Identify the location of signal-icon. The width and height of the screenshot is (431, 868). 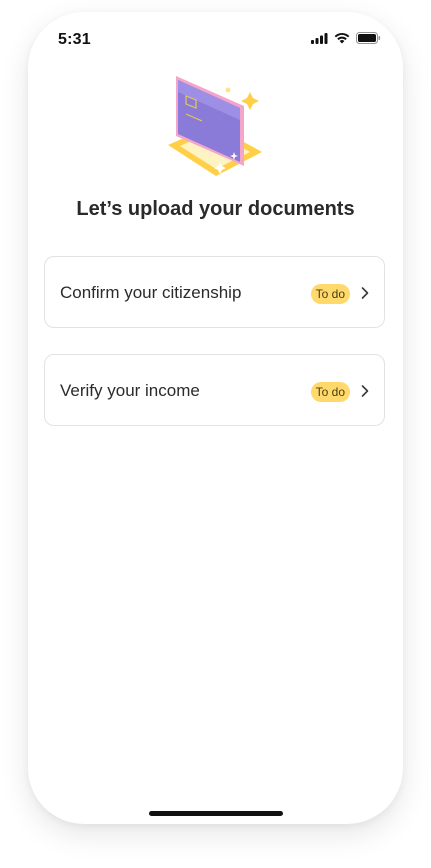
(319, 40).